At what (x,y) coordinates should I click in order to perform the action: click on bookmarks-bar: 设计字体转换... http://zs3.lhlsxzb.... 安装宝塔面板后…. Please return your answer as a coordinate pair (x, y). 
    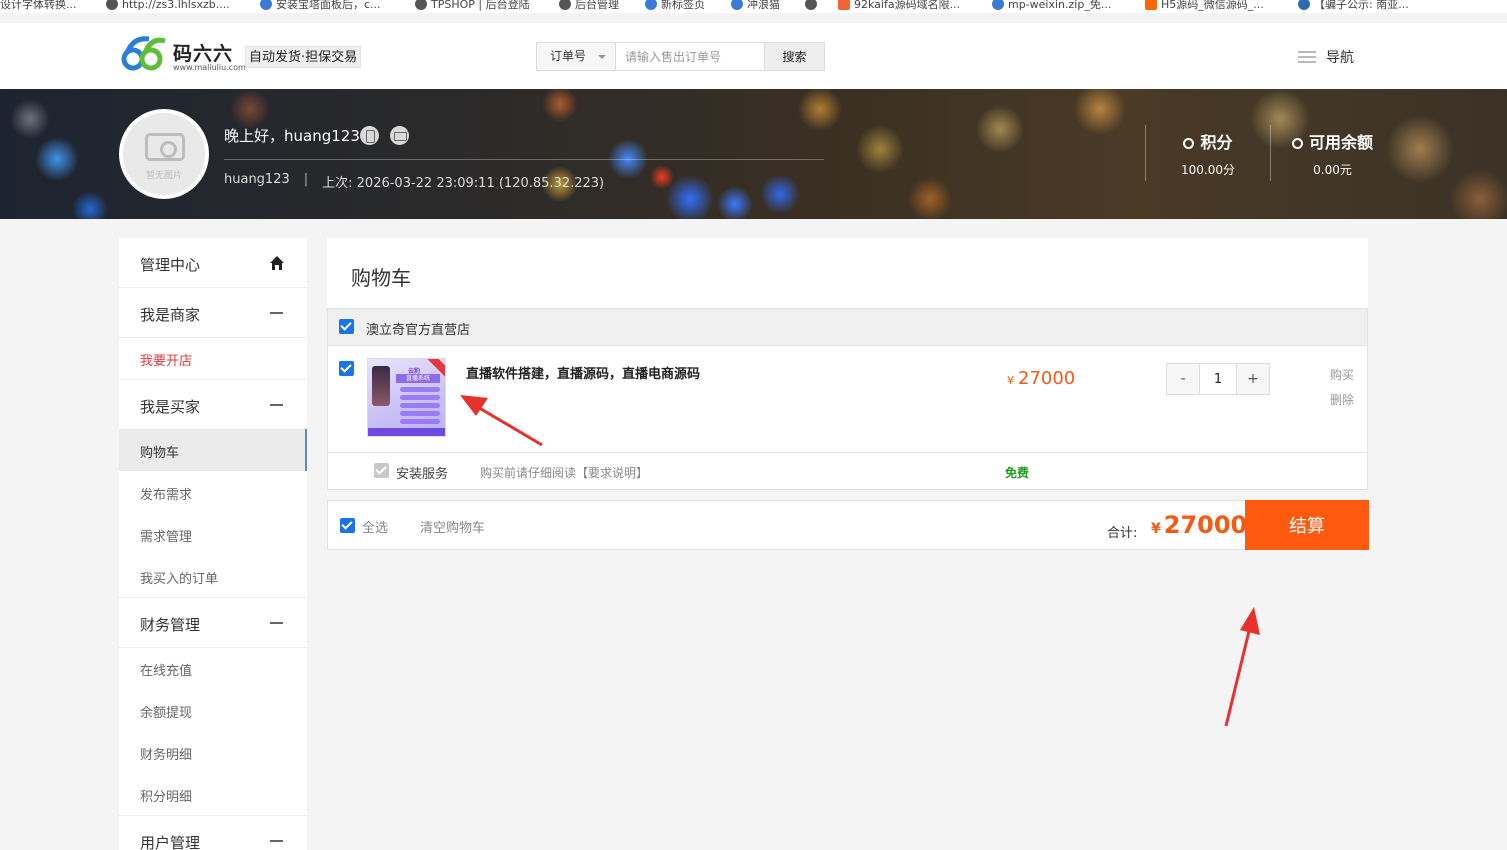
    Looking at the image, I should click on (753, 6).